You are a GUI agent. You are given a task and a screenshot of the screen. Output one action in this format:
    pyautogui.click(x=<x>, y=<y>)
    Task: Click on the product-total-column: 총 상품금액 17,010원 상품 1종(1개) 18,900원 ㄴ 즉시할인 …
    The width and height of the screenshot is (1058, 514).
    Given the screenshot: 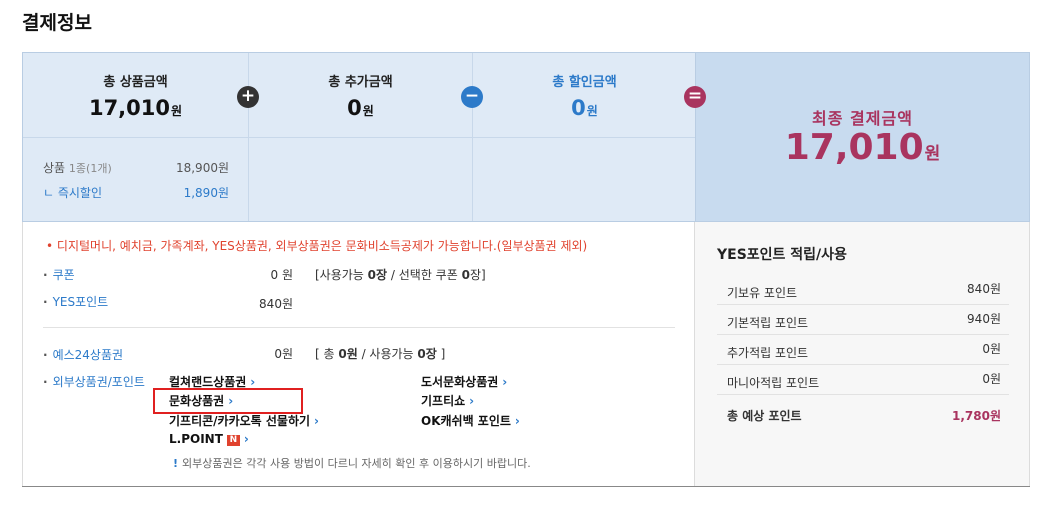 What is the action you would take?
    pyautogui.click(x=135, y=137)
    